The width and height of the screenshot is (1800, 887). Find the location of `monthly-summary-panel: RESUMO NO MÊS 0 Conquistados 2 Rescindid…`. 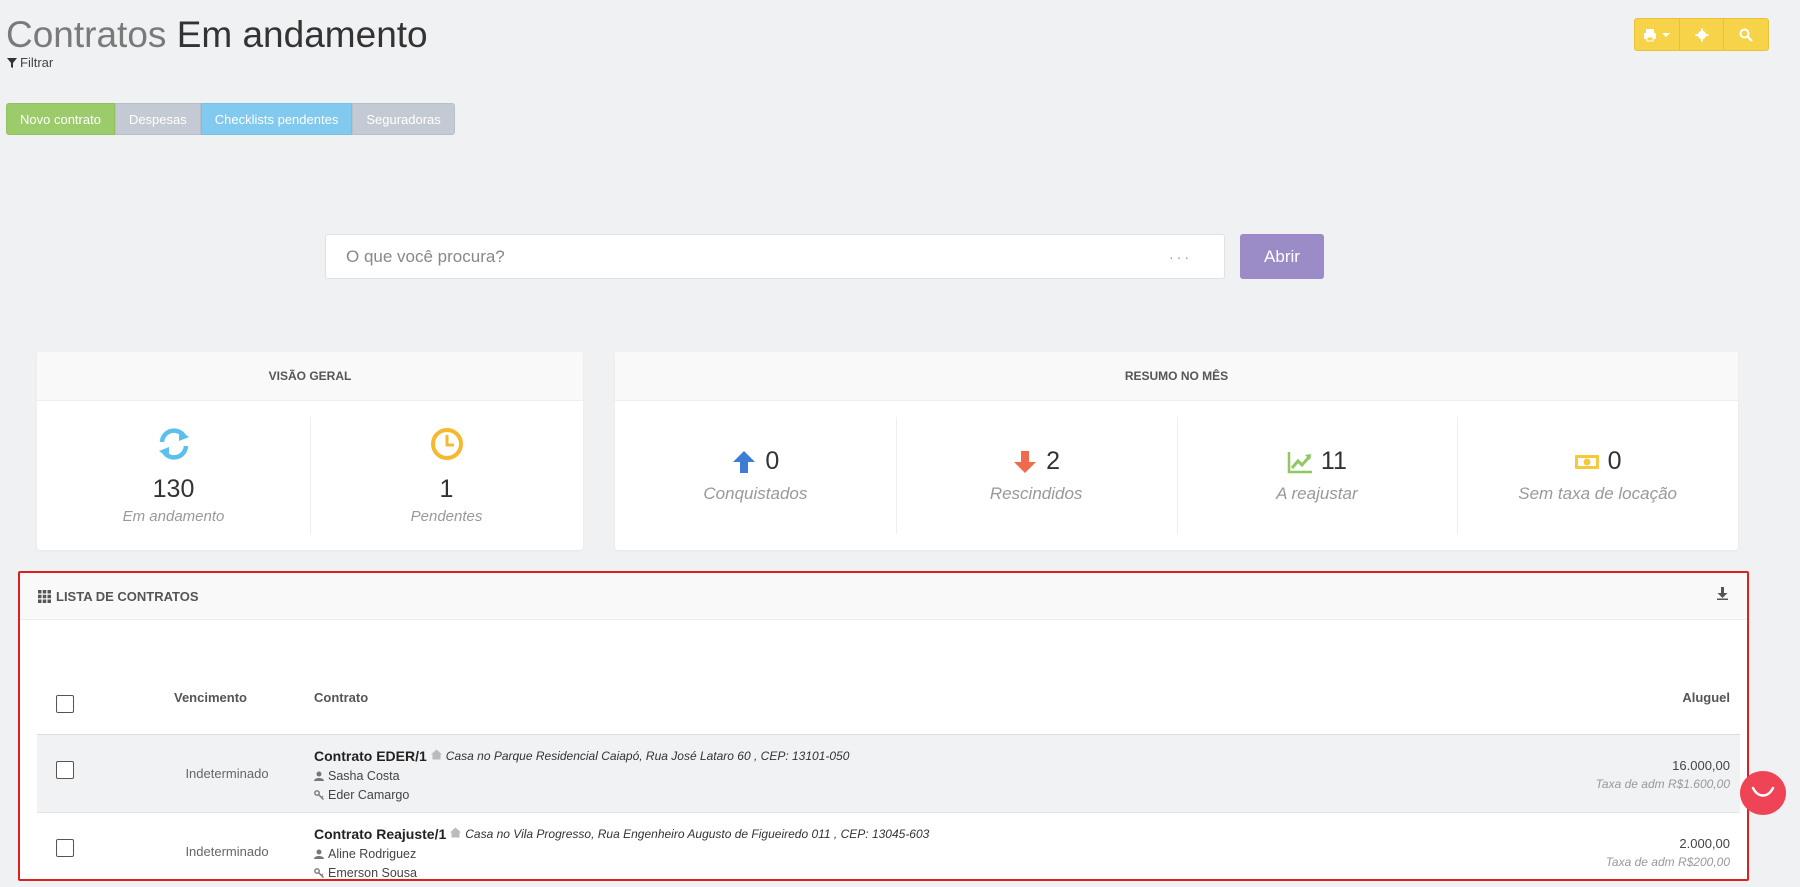

monthly-summary-panel: RESUMO NO MÊS 0 Conquistados 2 Rescindid… is located at coordinates (1176, 451).